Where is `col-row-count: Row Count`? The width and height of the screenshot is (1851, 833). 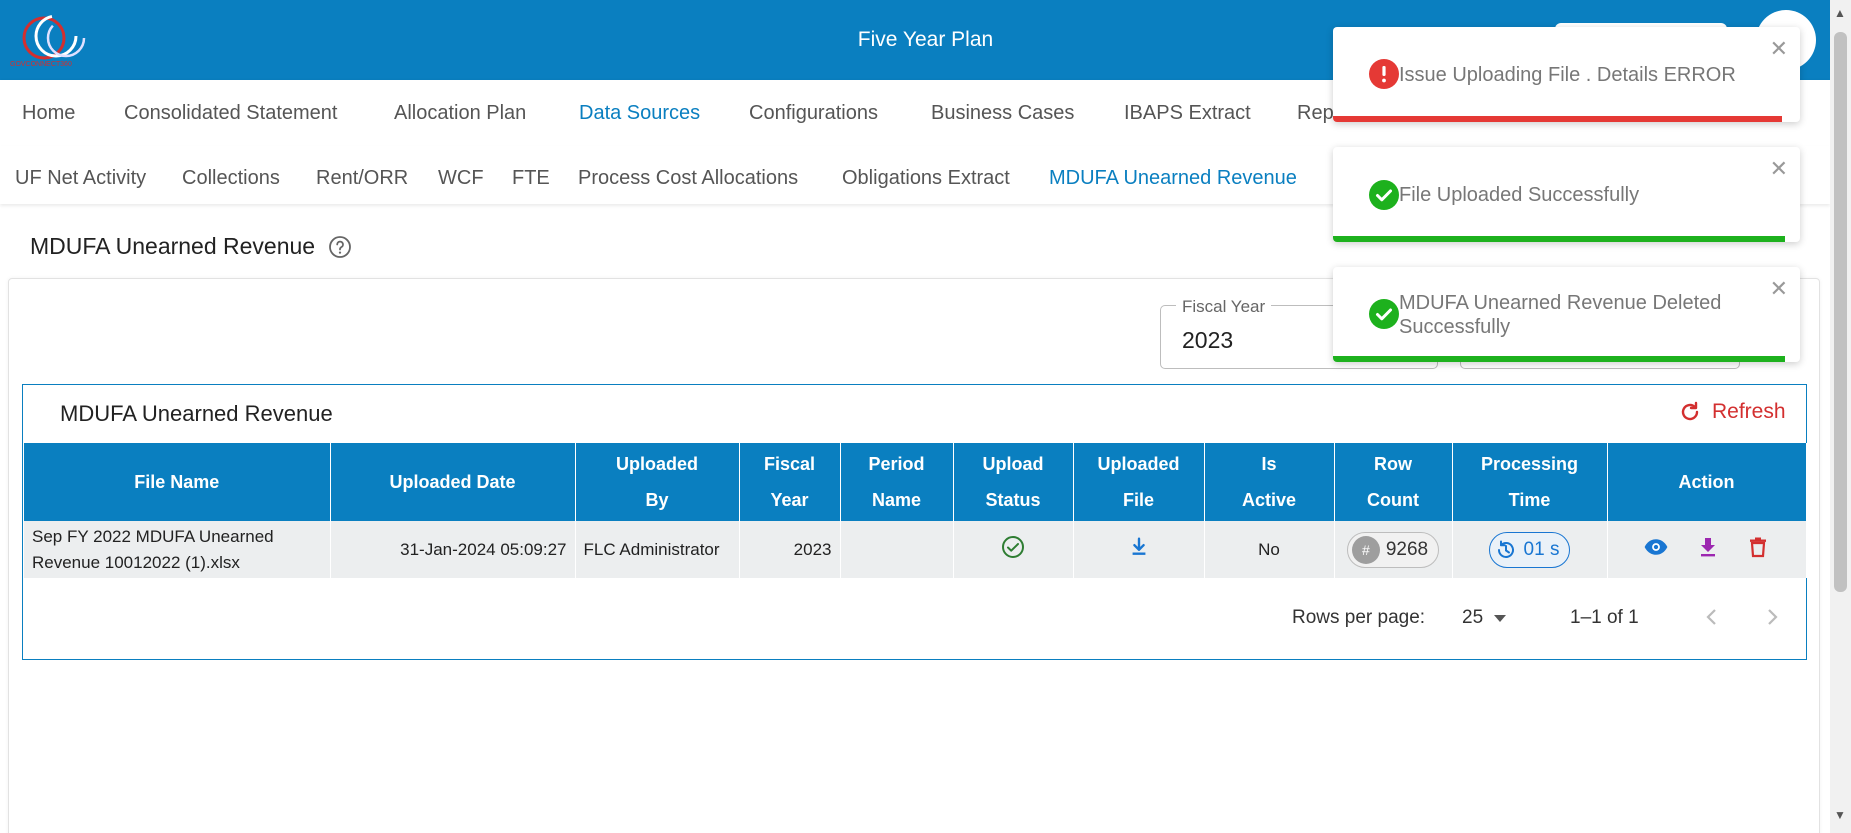 col-row-count: Row Count is located at coordinates (1393, 482).